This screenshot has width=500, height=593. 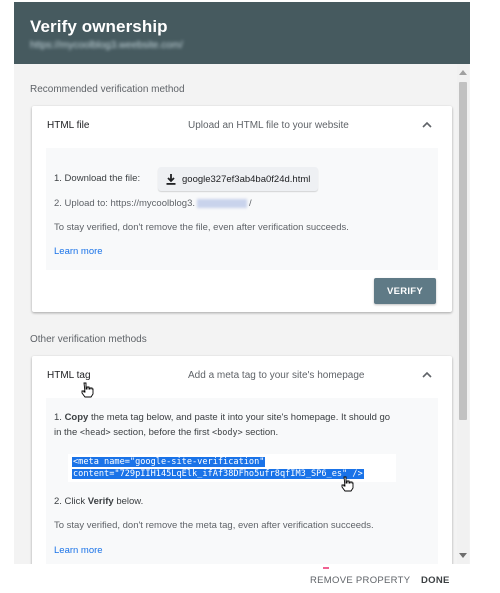 What do you see at coordinates (169, 462) in the screenshot?
I see `meta-tag-line-1: <meta name="google-site-verification"` at bounding box center [169, 462].